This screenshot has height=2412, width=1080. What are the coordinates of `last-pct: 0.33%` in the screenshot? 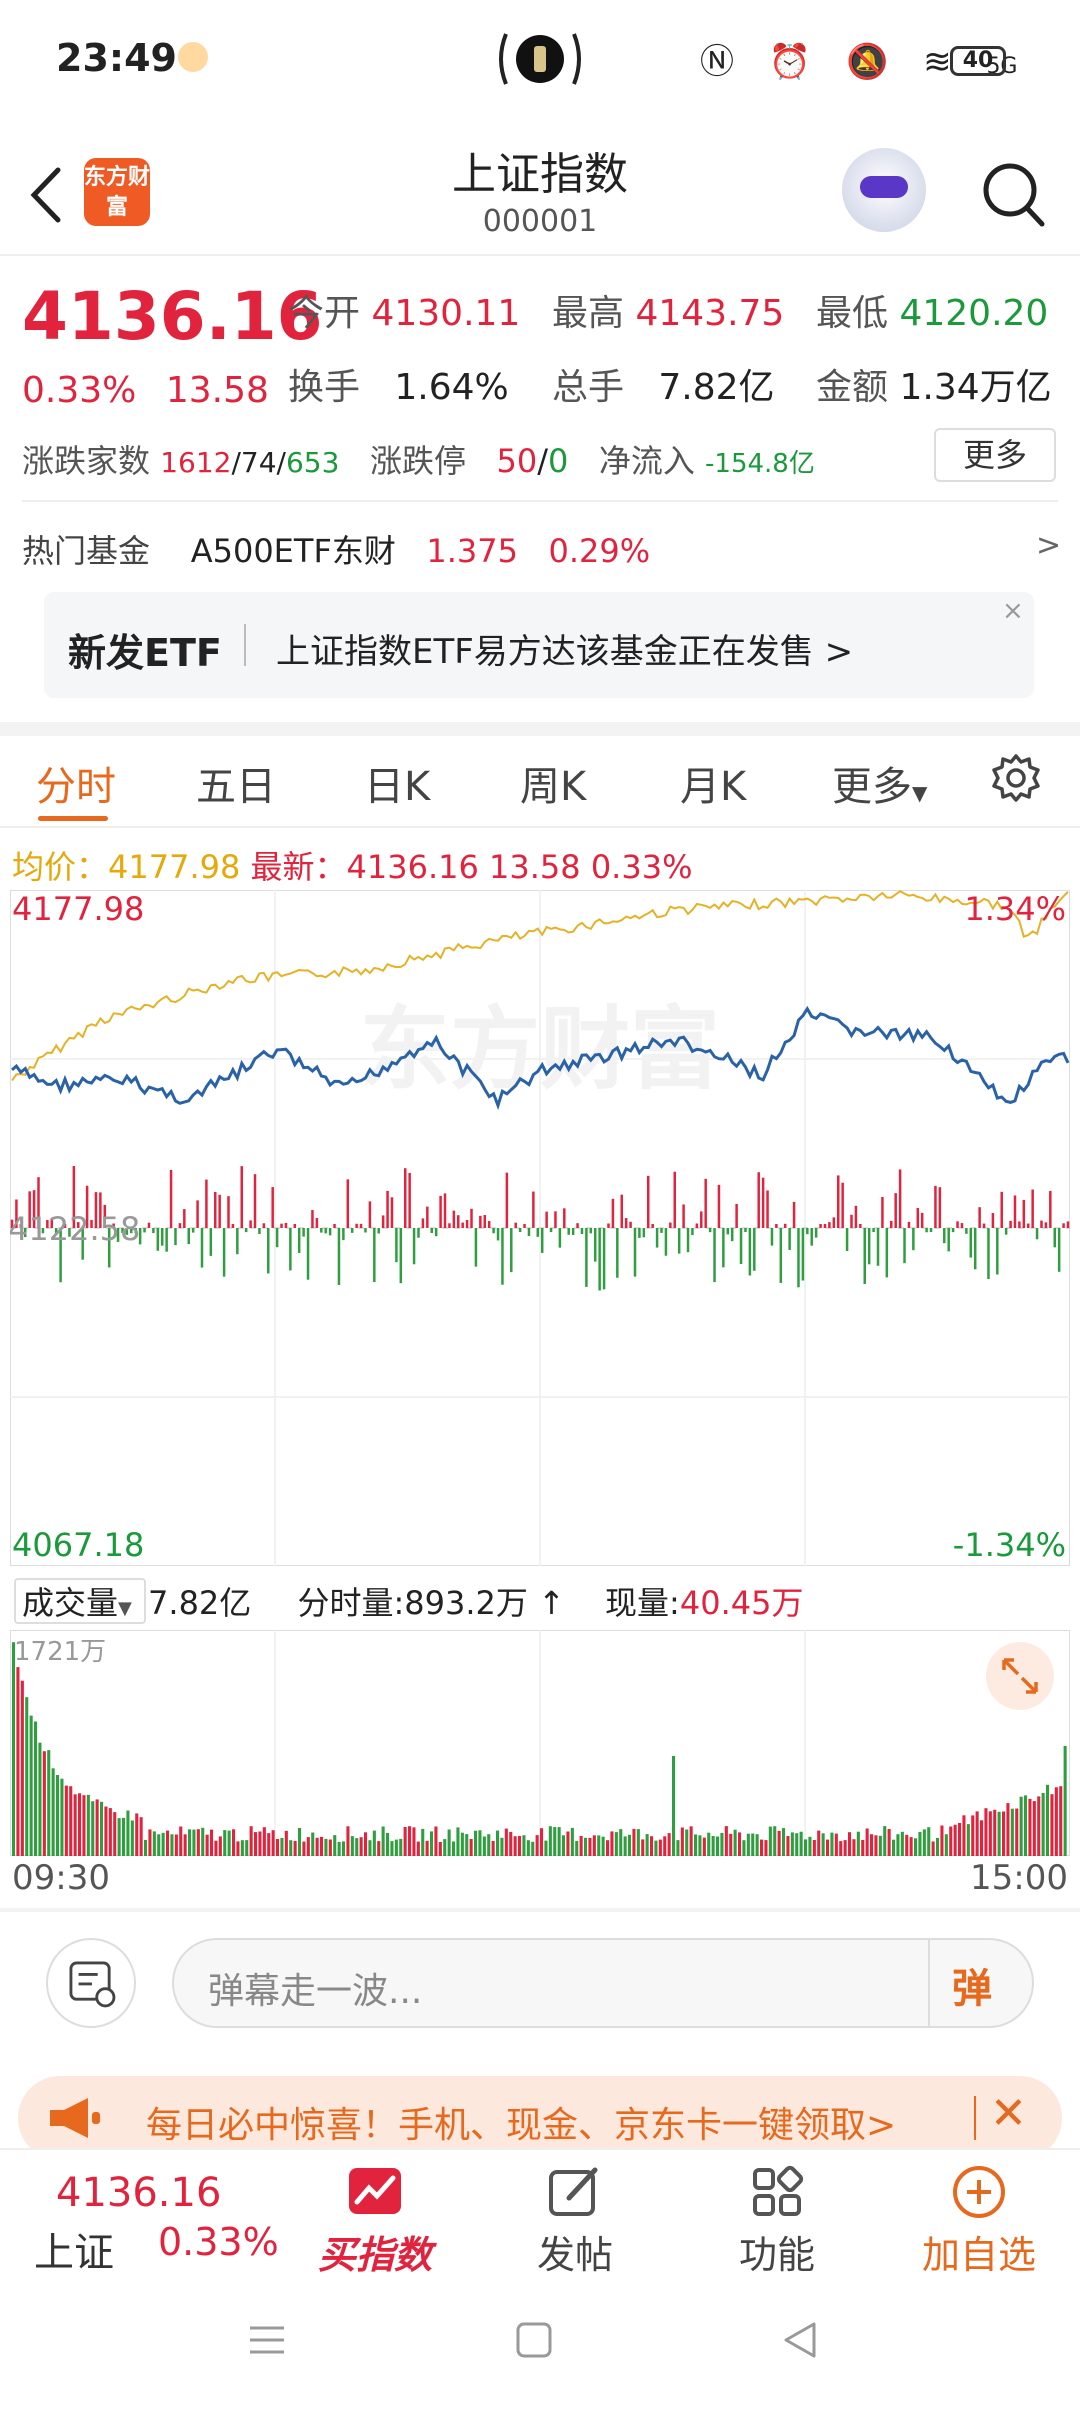 It's located at (641, 867).